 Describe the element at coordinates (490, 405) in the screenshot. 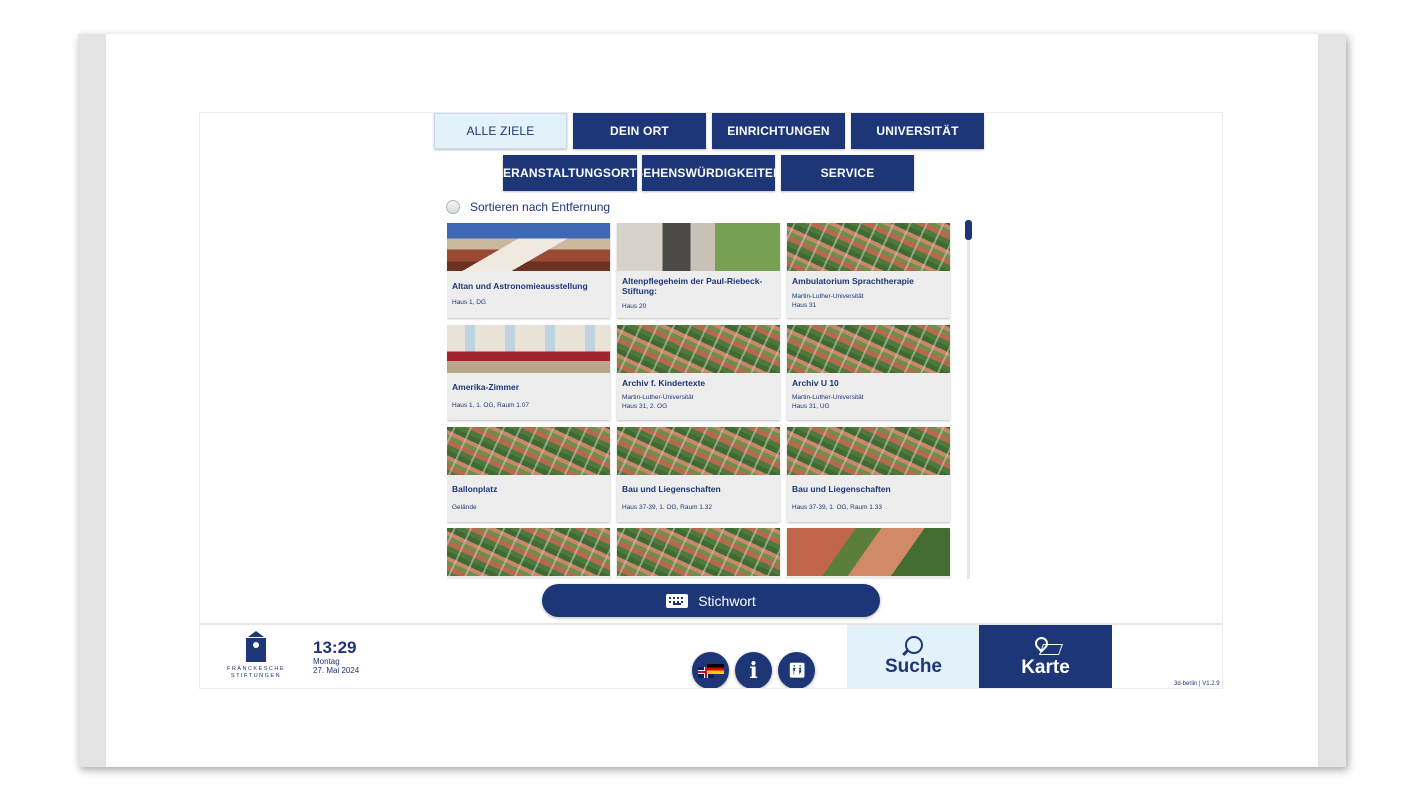

I see `card-location: Haus 1, 1. OG, Raum 1.07` at that location.